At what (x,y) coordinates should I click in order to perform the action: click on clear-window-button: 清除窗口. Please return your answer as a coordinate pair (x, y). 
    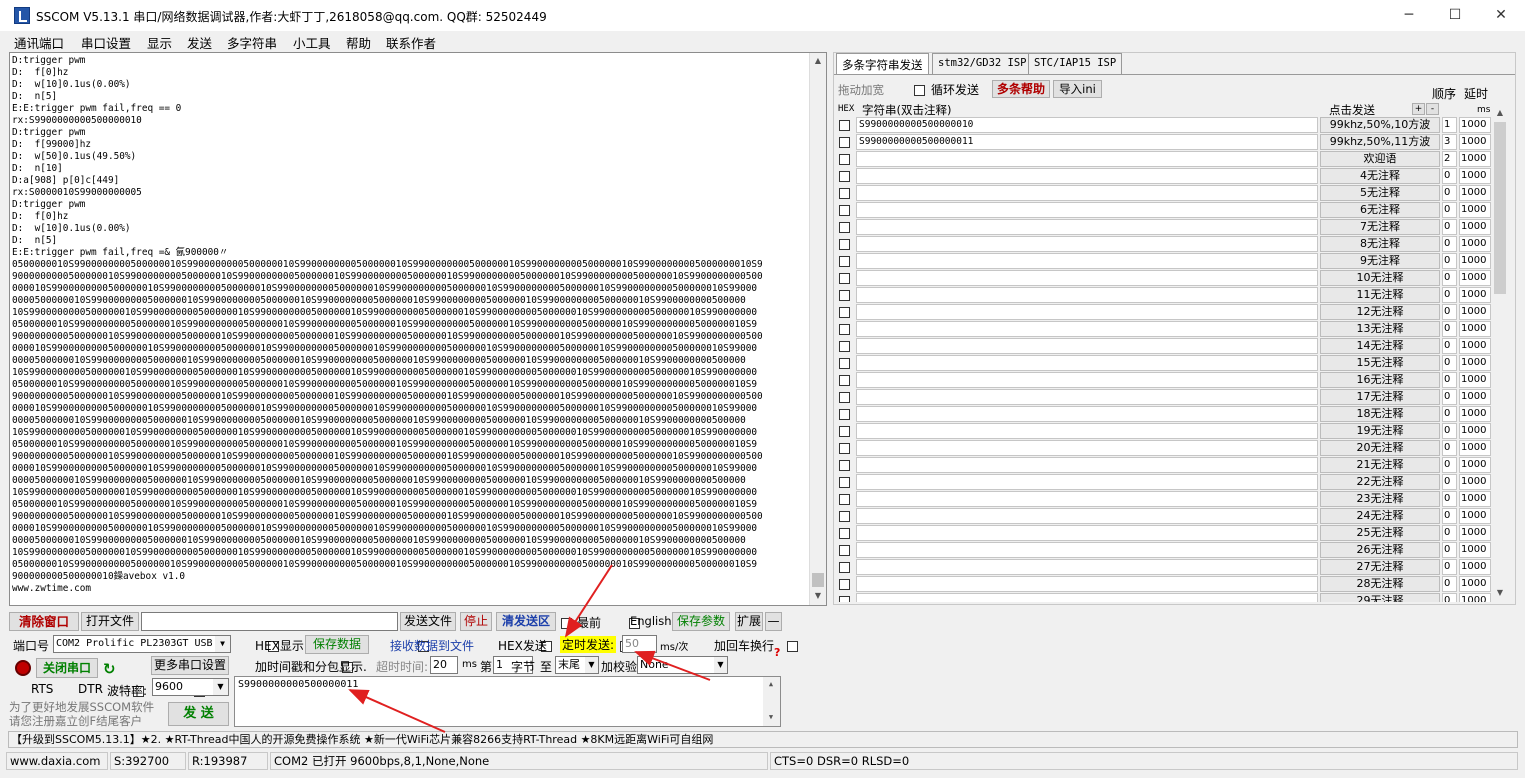
    Looking at the image, I should click on (44, 621).